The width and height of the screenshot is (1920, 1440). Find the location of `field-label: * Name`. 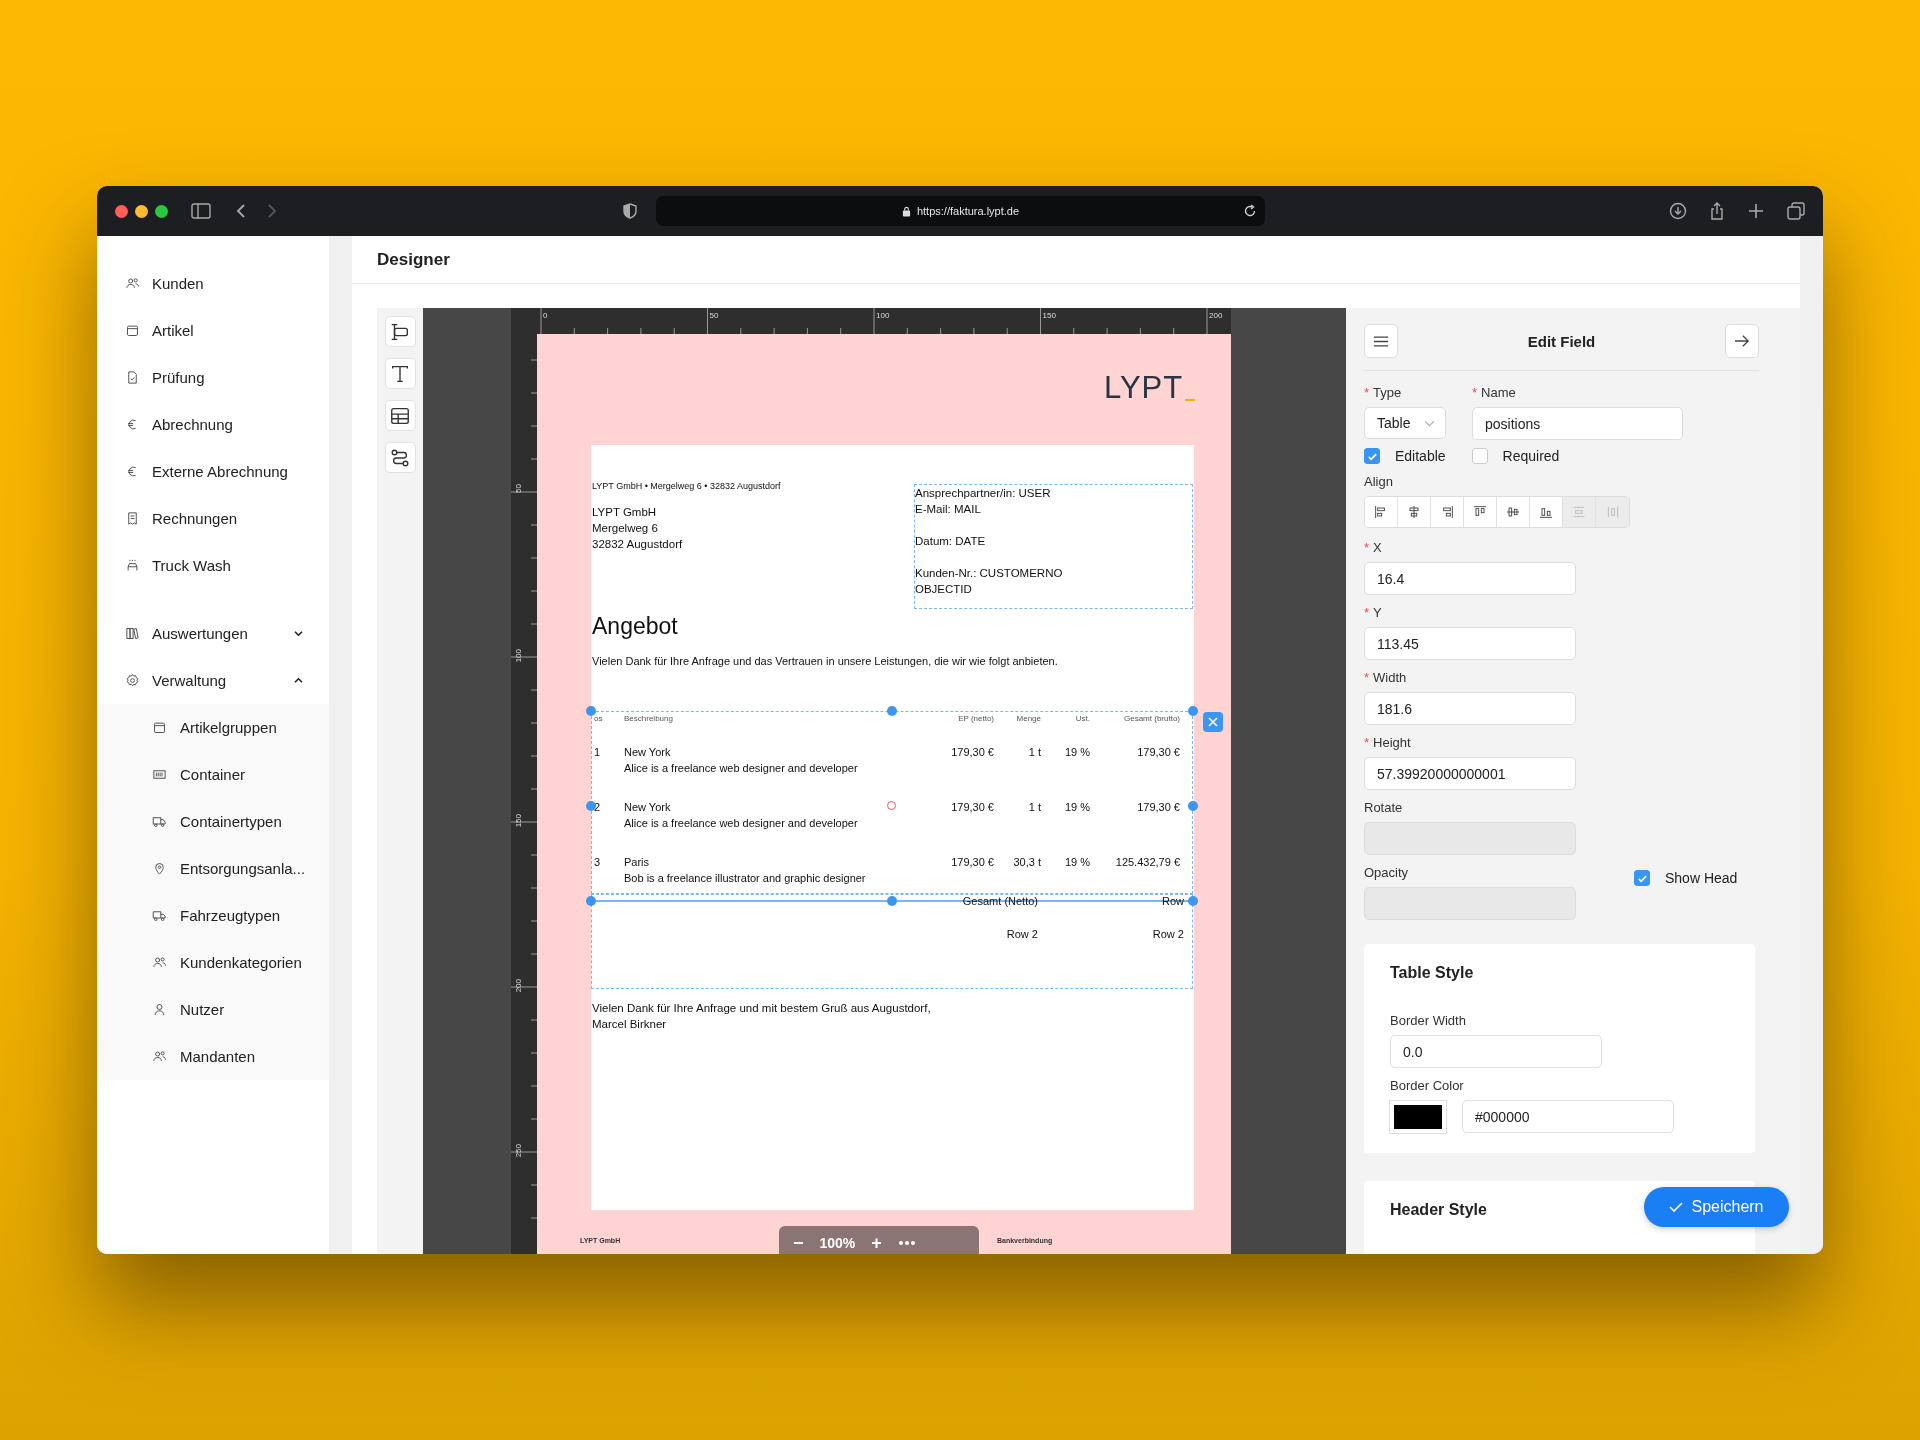

field-label: * Name is located at coordinates (1494, 392).